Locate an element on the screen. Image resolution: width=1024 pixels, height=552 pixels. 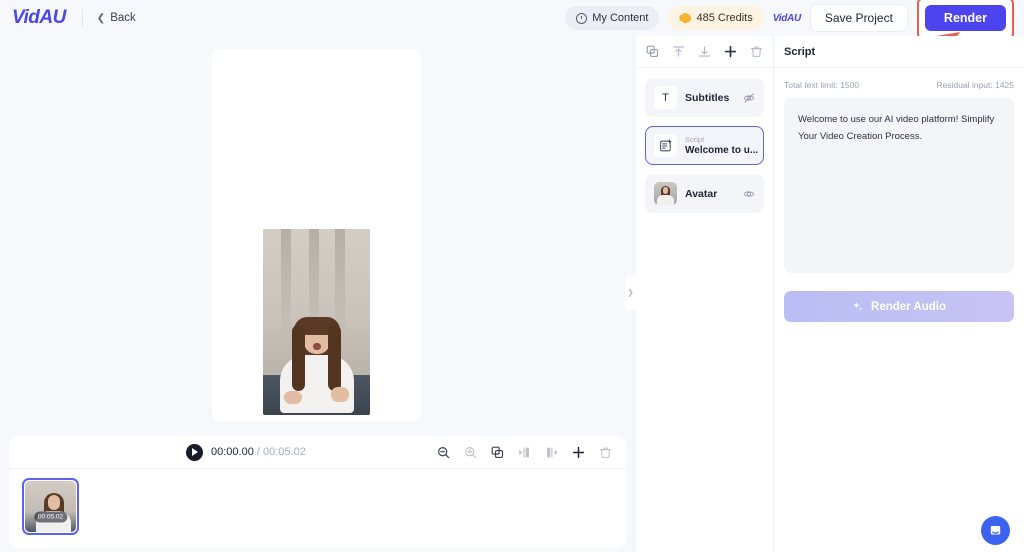
current-time: 00:00.00 is located at coordinates (232, 452).